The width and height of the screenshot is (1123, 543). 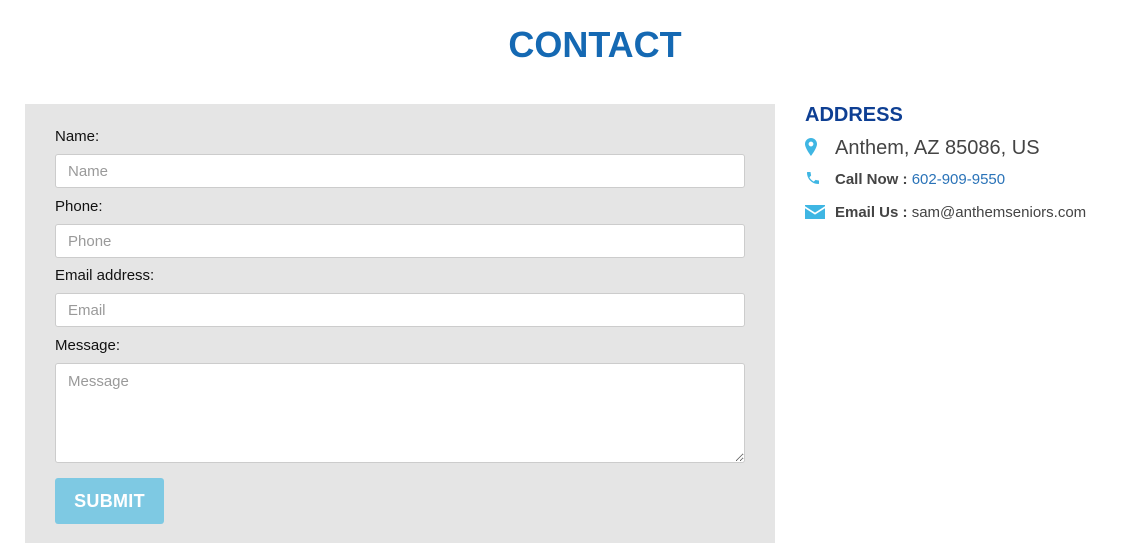 I want to click on name-input, so click(x=400, y=171).